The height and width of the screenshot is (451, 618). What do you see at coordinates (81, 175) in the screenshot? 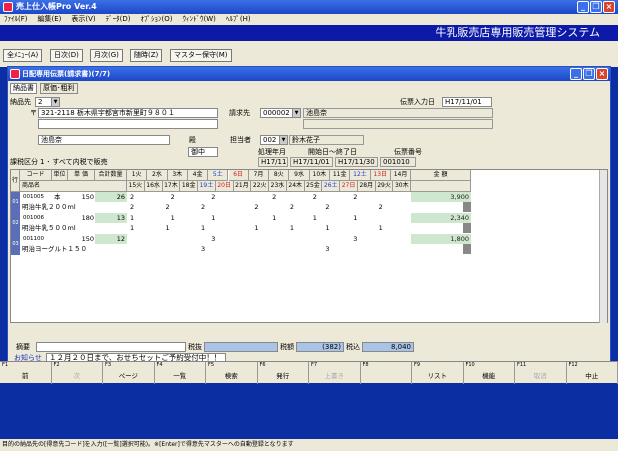
I see `price-header: 単 価` at bounding box center [81, 175].